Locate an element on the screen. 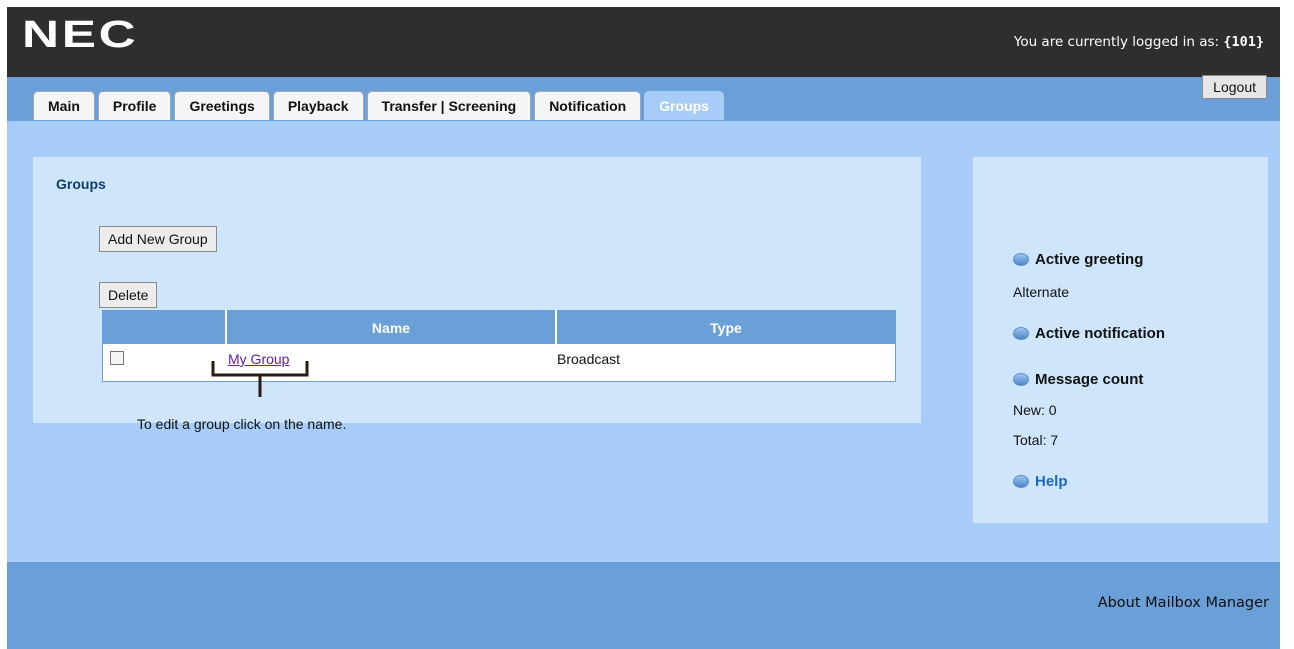 This screenshot has height=649, width=1294. about-mailbox-manager-link: About Mailbox Manager is located at coordinates (1183, 603).